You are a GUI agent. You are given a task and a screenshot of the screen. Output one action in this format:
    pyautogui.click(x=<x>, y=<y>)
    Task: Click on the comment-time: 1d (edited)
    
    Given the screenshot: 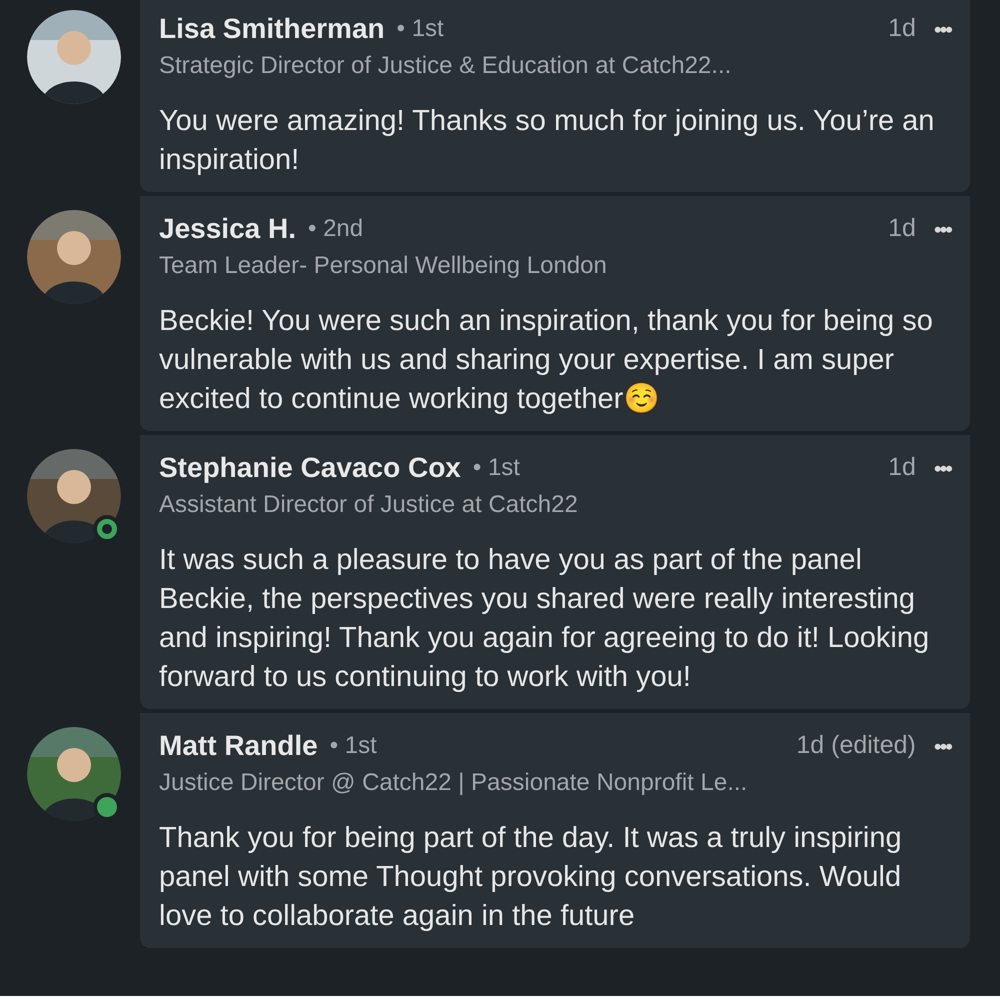 What is the action you would take?
    pyautogui.click(x=856, y=746)
    